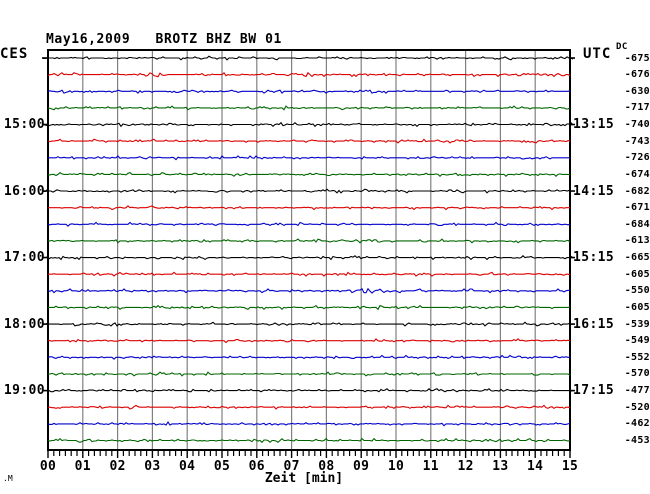 The width and height of the screenshot is (650, 494). What do you see at coordinates (622, 47) in the screenshot?
I see `dc-offset-header: DC` at bounding box center [622, 47].